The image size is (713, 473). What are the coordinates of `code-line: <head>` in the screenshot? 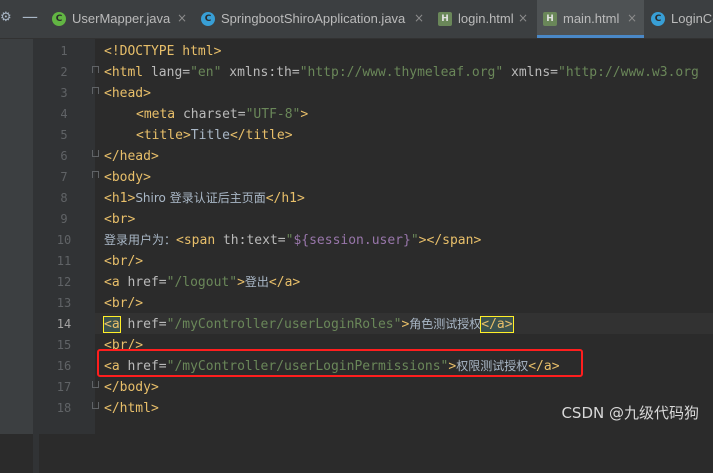 It's located at (127, 93).